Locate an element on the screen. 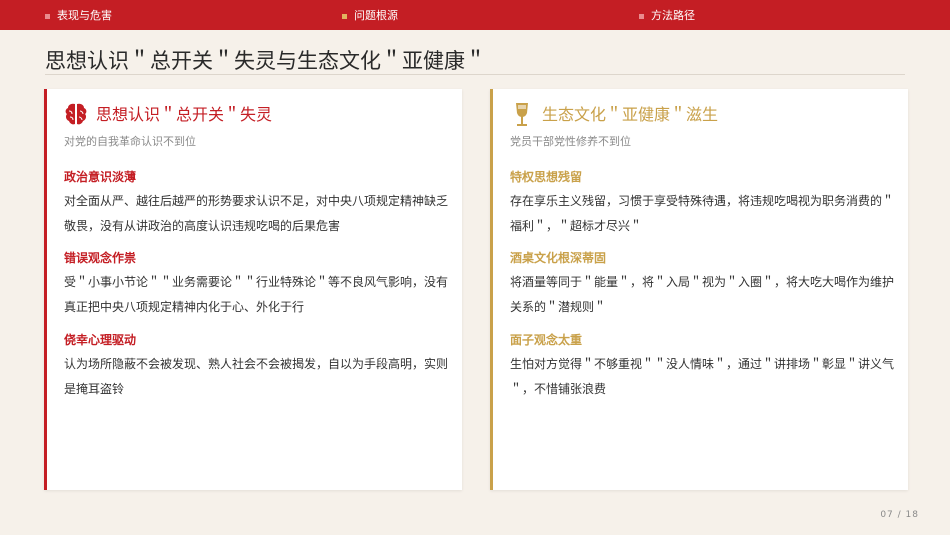 This screenshot has width=950, height=535. brain-icon is located at coordinates (76, 114).